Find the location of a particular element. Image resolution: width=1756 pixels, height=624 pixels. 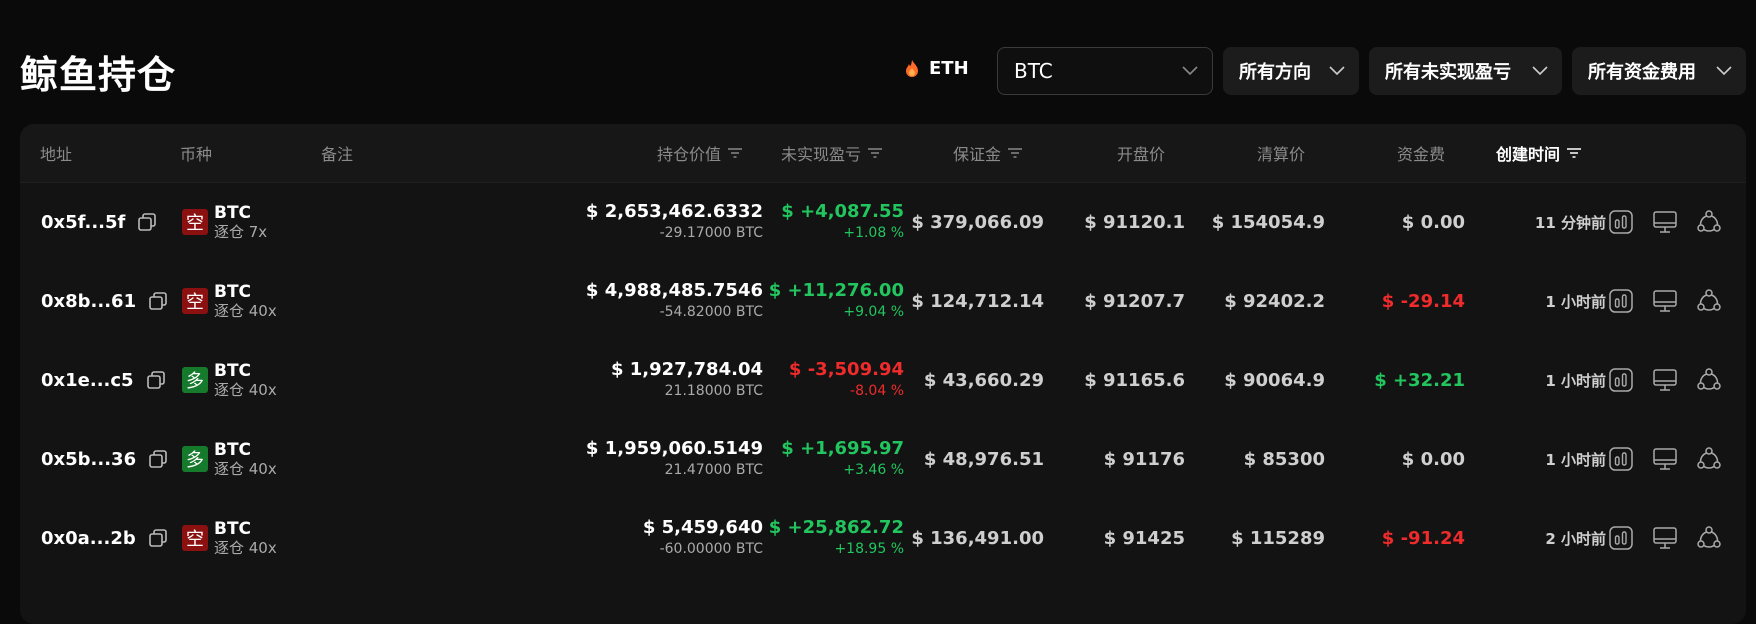

address-text: 0x8b...61 is located at coordinates (88, 301).